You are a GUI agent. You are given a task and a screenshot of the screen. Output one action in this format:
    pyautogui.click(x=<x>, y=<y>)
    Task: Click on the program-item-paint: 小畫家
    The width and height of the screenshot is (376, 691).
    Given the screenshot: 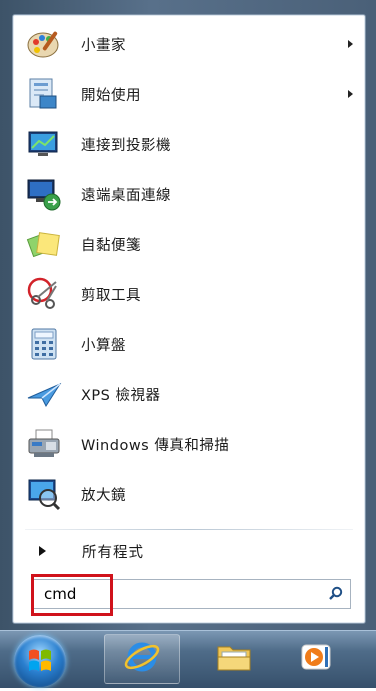 What is the action you would take?
    pyautogui.click(x=189, y=44)
    